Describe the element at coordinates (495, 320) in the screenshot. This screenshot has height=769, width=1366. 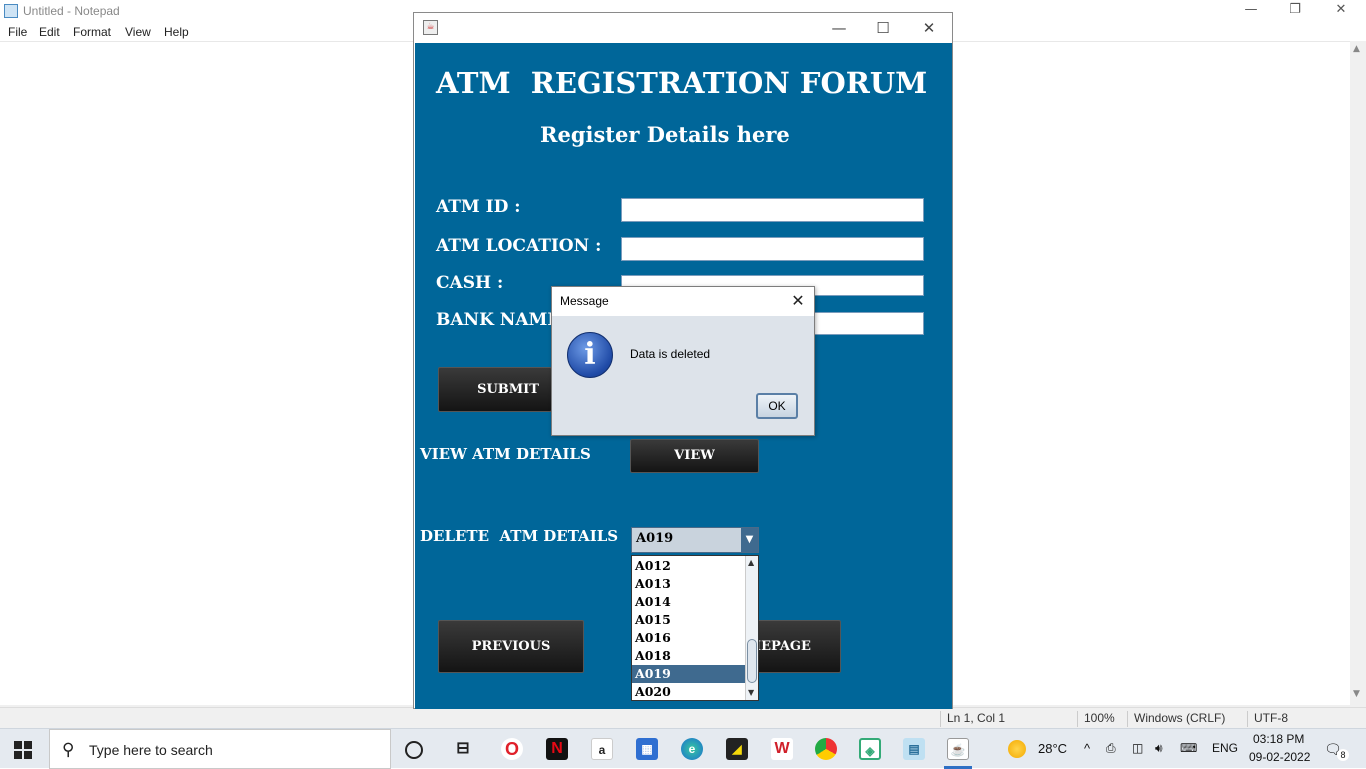
I see `bank-name-label: BANK NAME :` at that location.